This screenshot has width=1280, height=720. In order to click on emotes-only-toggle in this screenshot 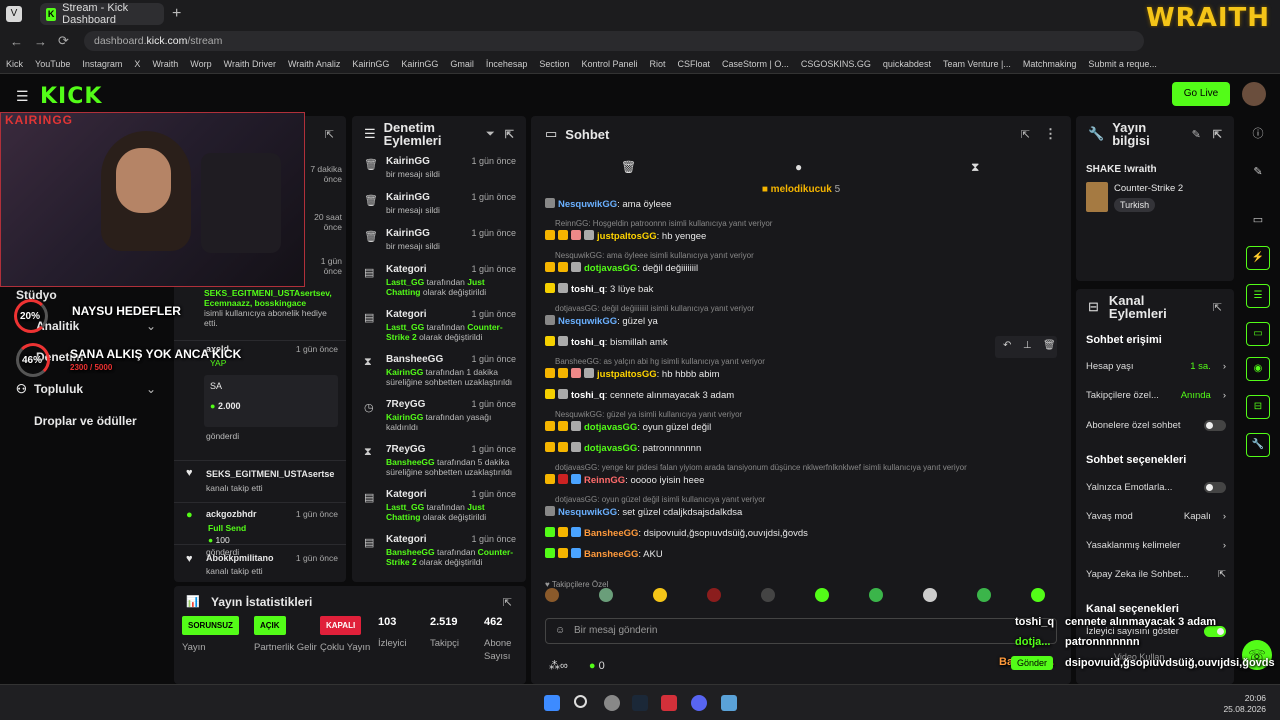, I will do `click(1215, 487)`.